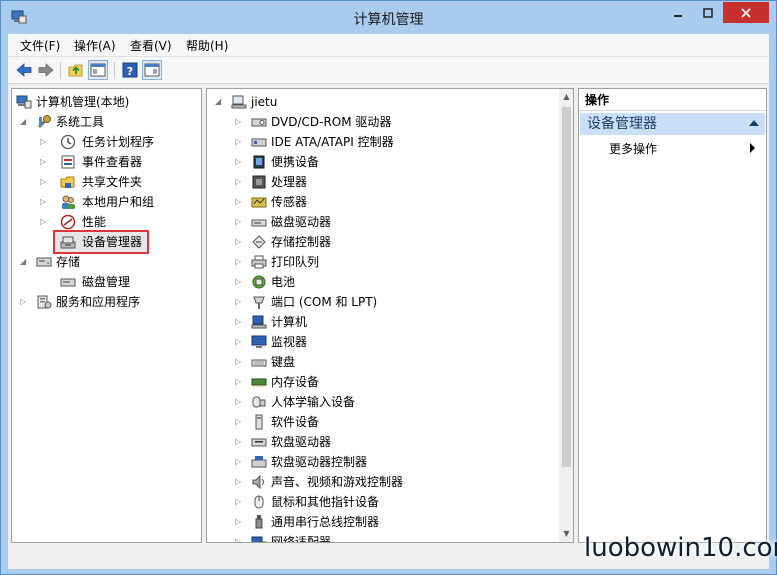 This screenshot has height=575, width=777. Describe the element at coordinates (283, 362) in the screenshot. I see `device-category-label: 键盘` at that location.